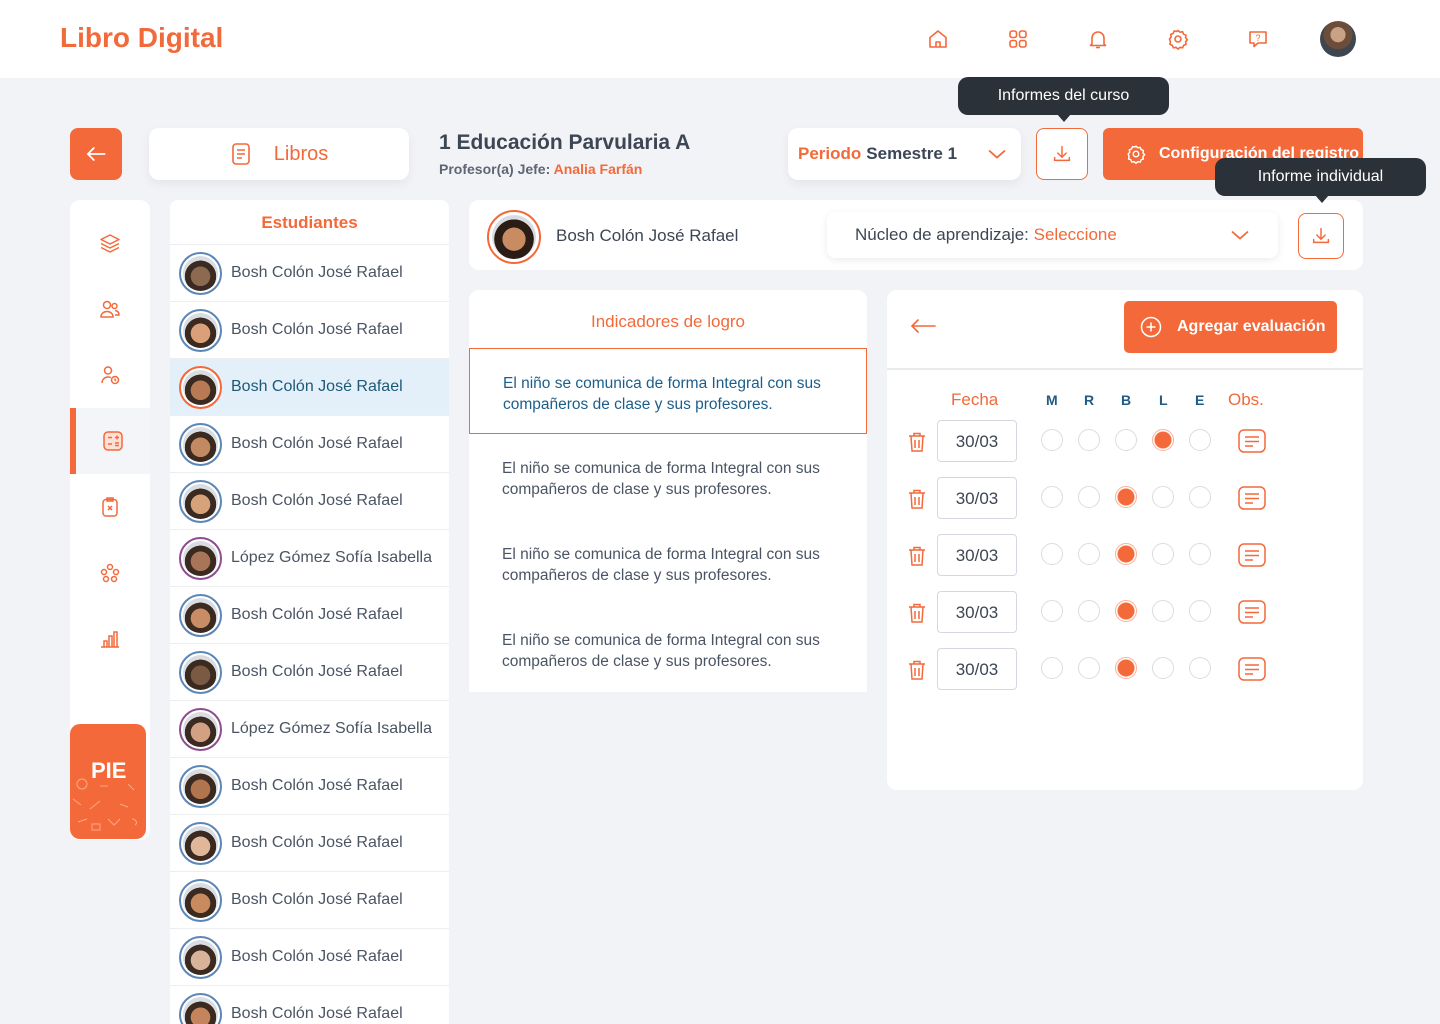 Image resolution: width=1440 pixels, height=1024 pixels. Describe the element at coordinates (540, 169) in the screenshot. I see `course-teacher: Profesor(a) Jefe: Analia Farfán` at that location.